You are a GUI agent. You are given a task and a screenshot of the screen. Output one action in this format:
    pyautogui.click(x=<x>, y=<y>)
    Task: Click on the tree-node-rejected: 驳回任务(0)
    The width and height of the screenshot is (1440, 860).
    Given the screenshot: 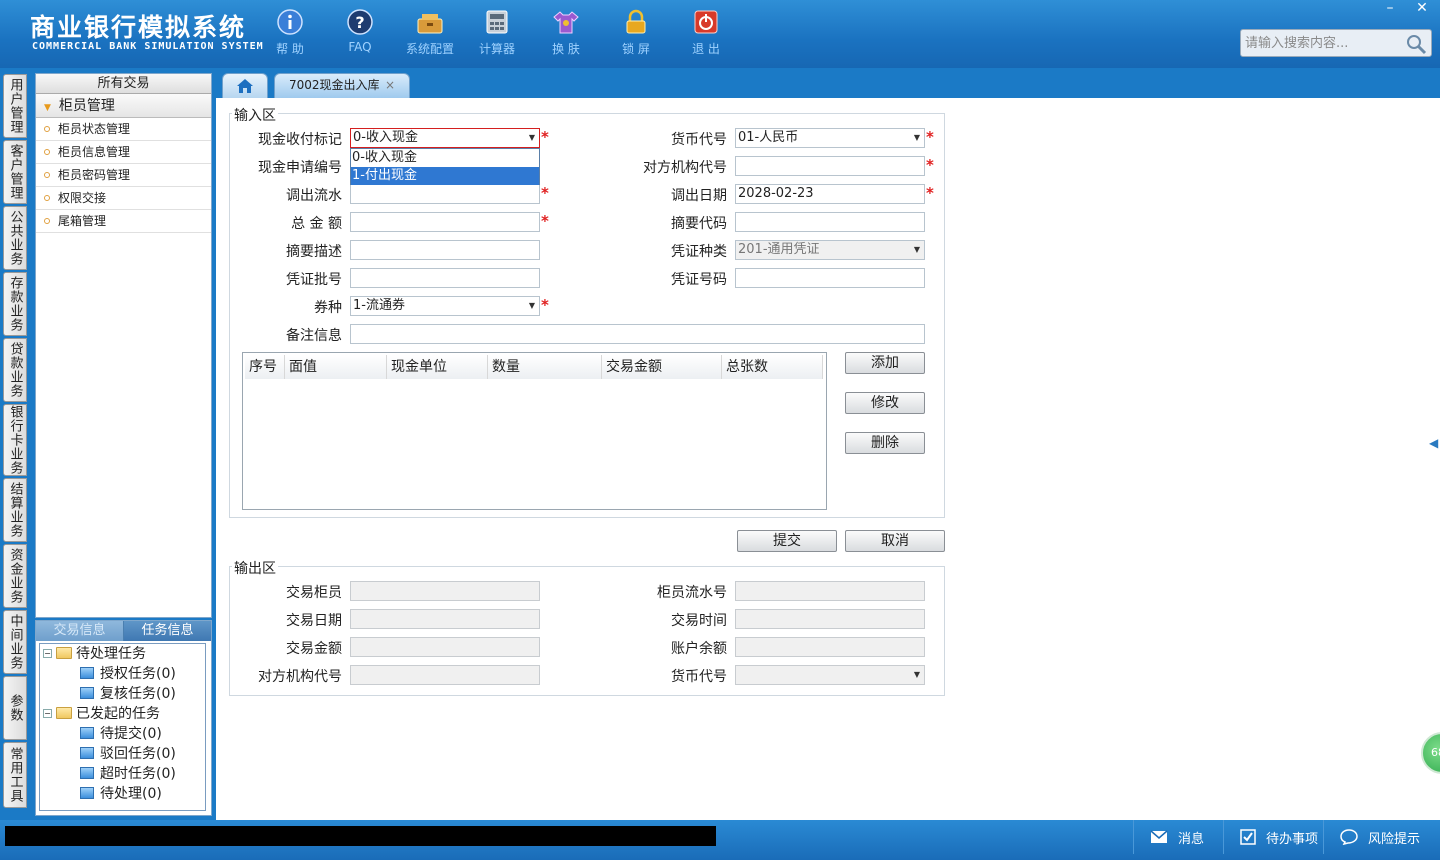 What is the action you would take?
    pyautogui.click(x=128, y=754)
    